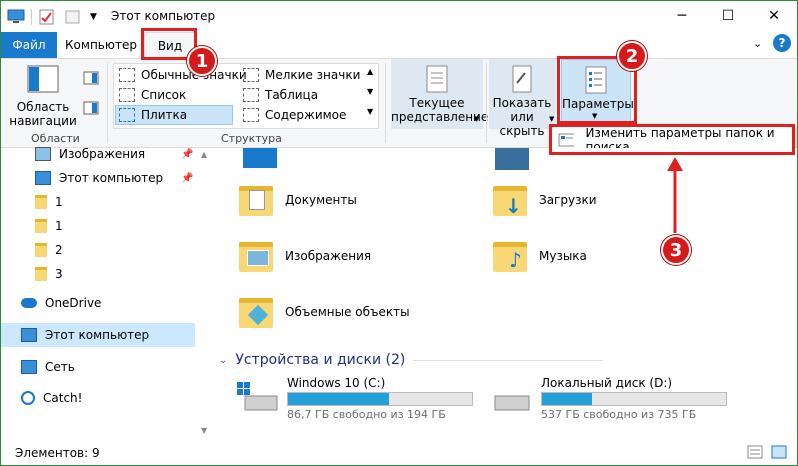 This screenshot has width=798, height=466. I want to click on folder-music: ♪ Музыка, so click(539, 256).